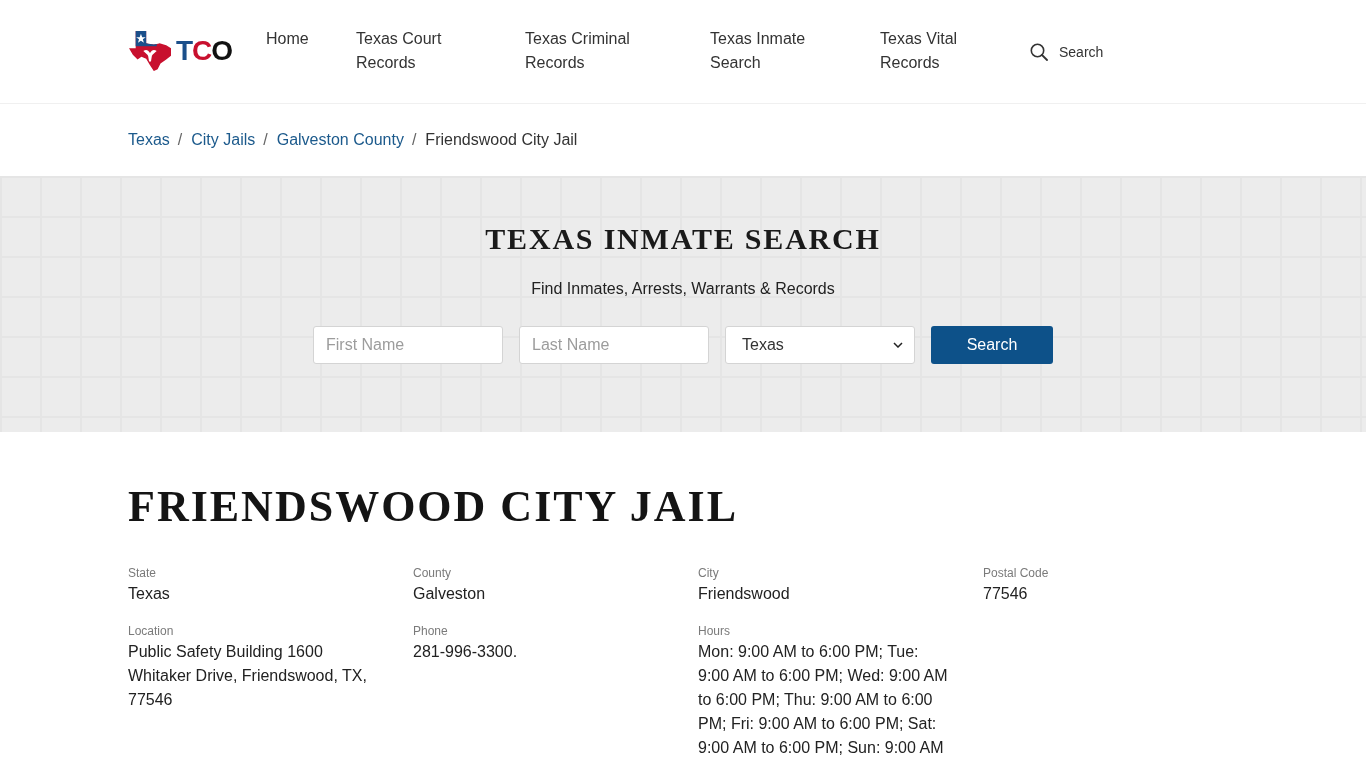 The height and width of the screenshot is (768, 1366). What do you see at coordinates (248, 676) in the screenshot?
I see `detail-value: Public Safety Building 1600 Whitaker Drive, Friendswood, TX, 77546` at bounding box center [248, 676].